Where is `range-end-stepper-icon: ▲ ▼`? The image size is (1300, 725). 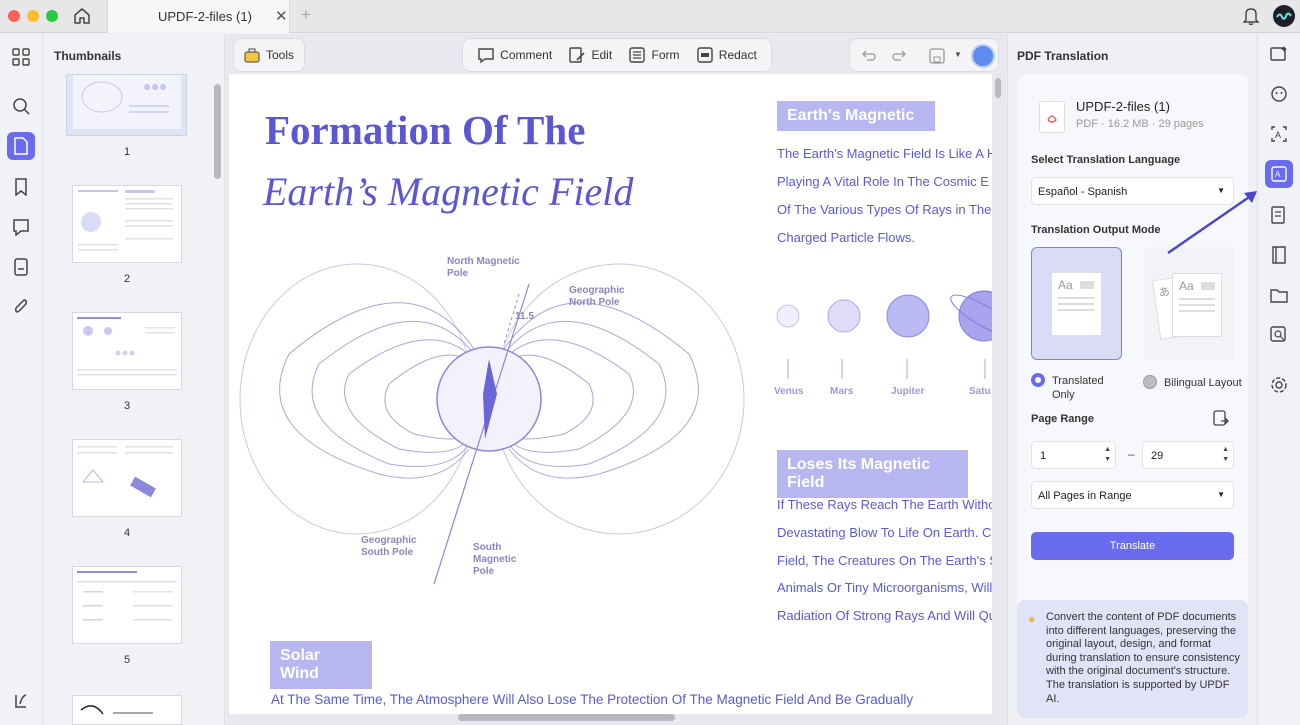 range-end-stepper-icon: ▲ ▼ is located at coordinates (1225, 455).